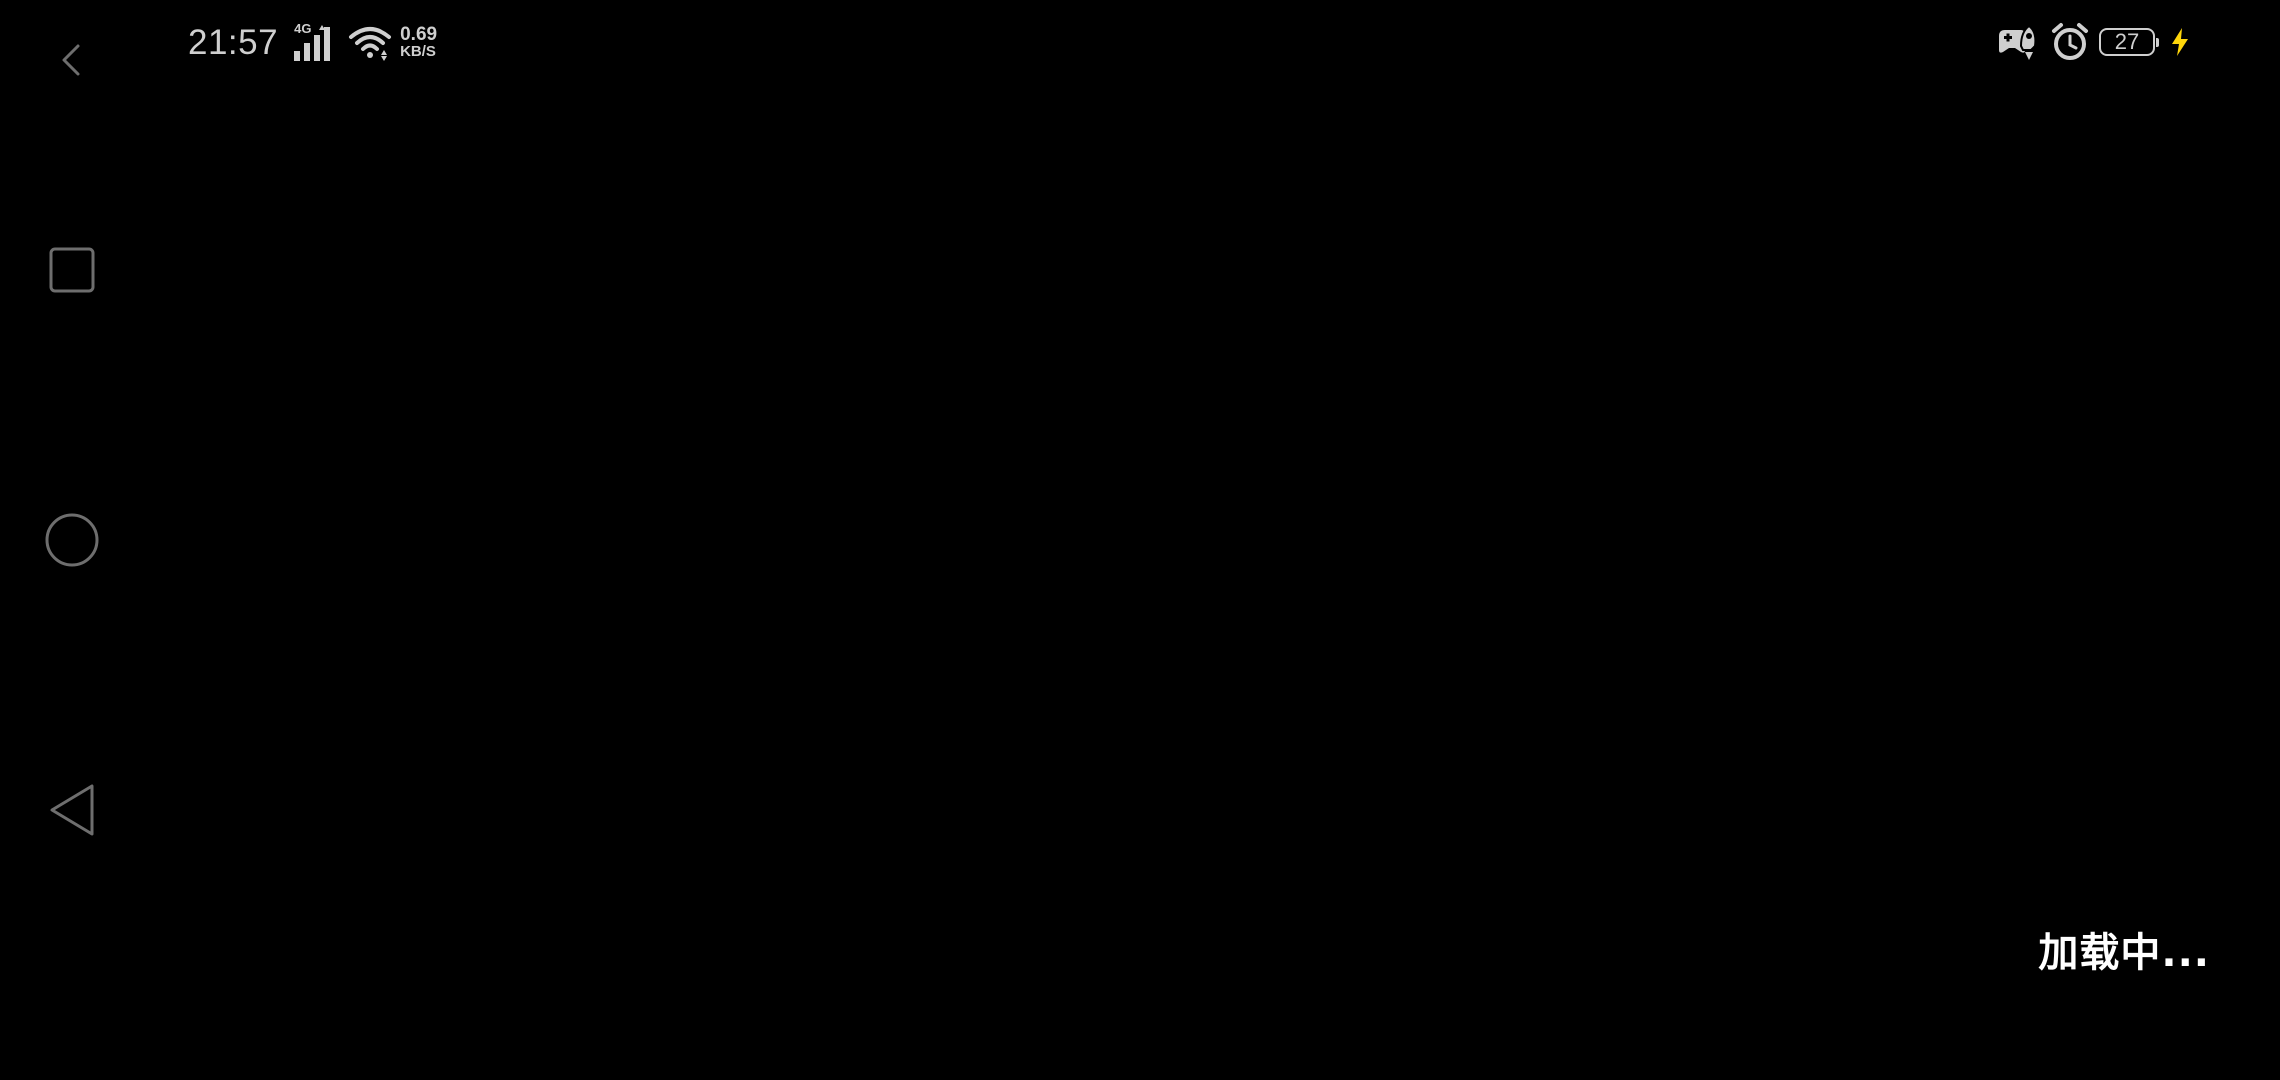  What do you see at coordinates (315, 42) in the screenshot?
I see `cellular-signal: 4G` at bounding box center [315, 42].